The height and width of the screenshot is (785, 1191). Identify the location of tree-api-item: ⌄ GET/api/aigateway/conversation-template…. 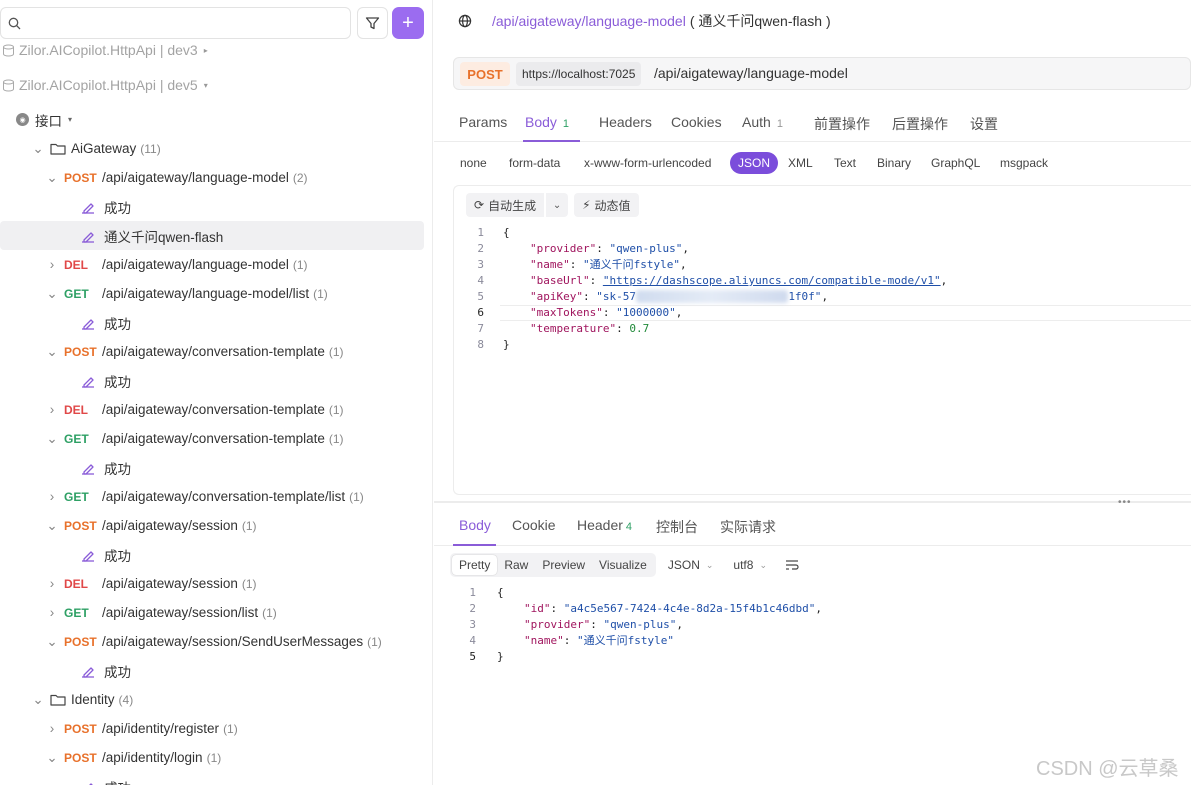
(212, 438).